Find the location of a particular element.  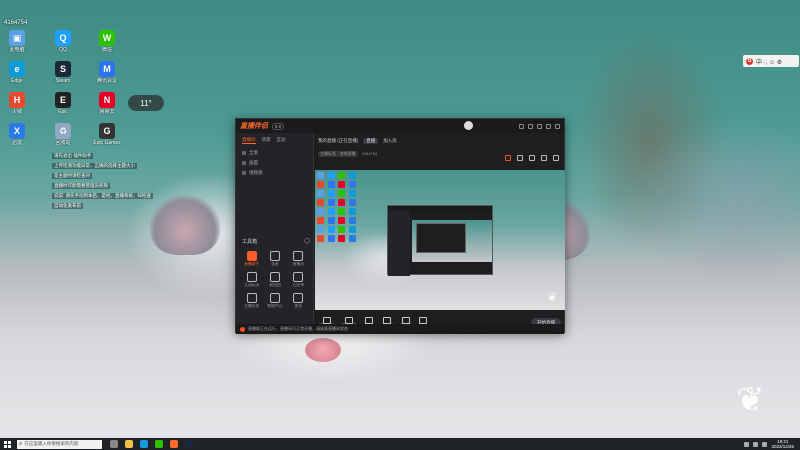

toolbox-item: 直播间 is located at coordinates (298, 259).